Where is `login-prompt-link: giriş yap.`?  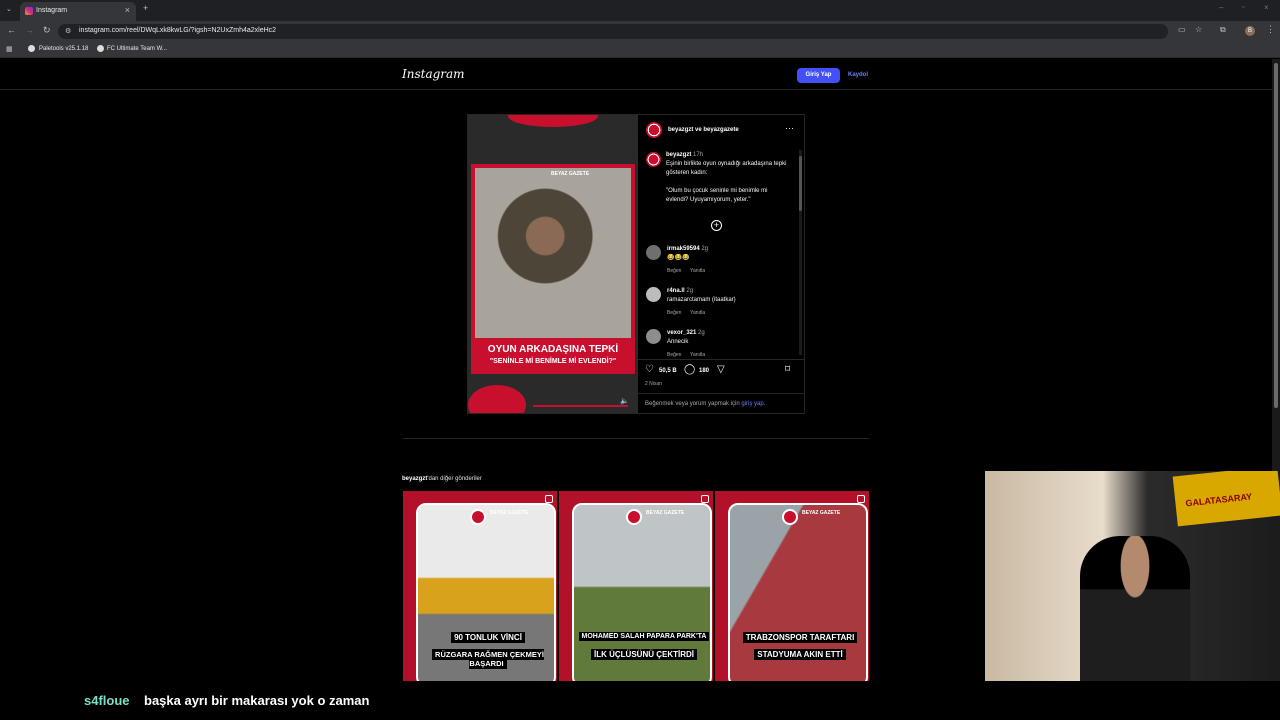 login-prompt-link: giriş yap. is located at coordinates (753, 404).